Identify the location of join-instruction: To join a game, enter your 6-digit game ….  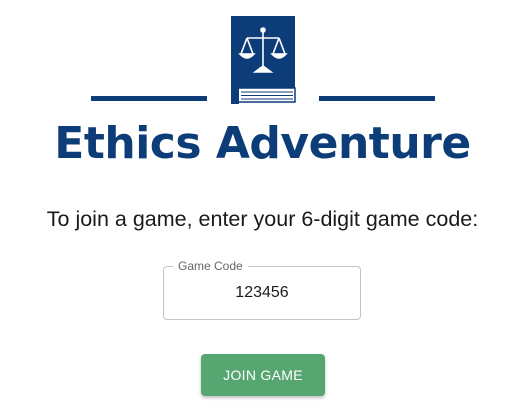
(262, 219).